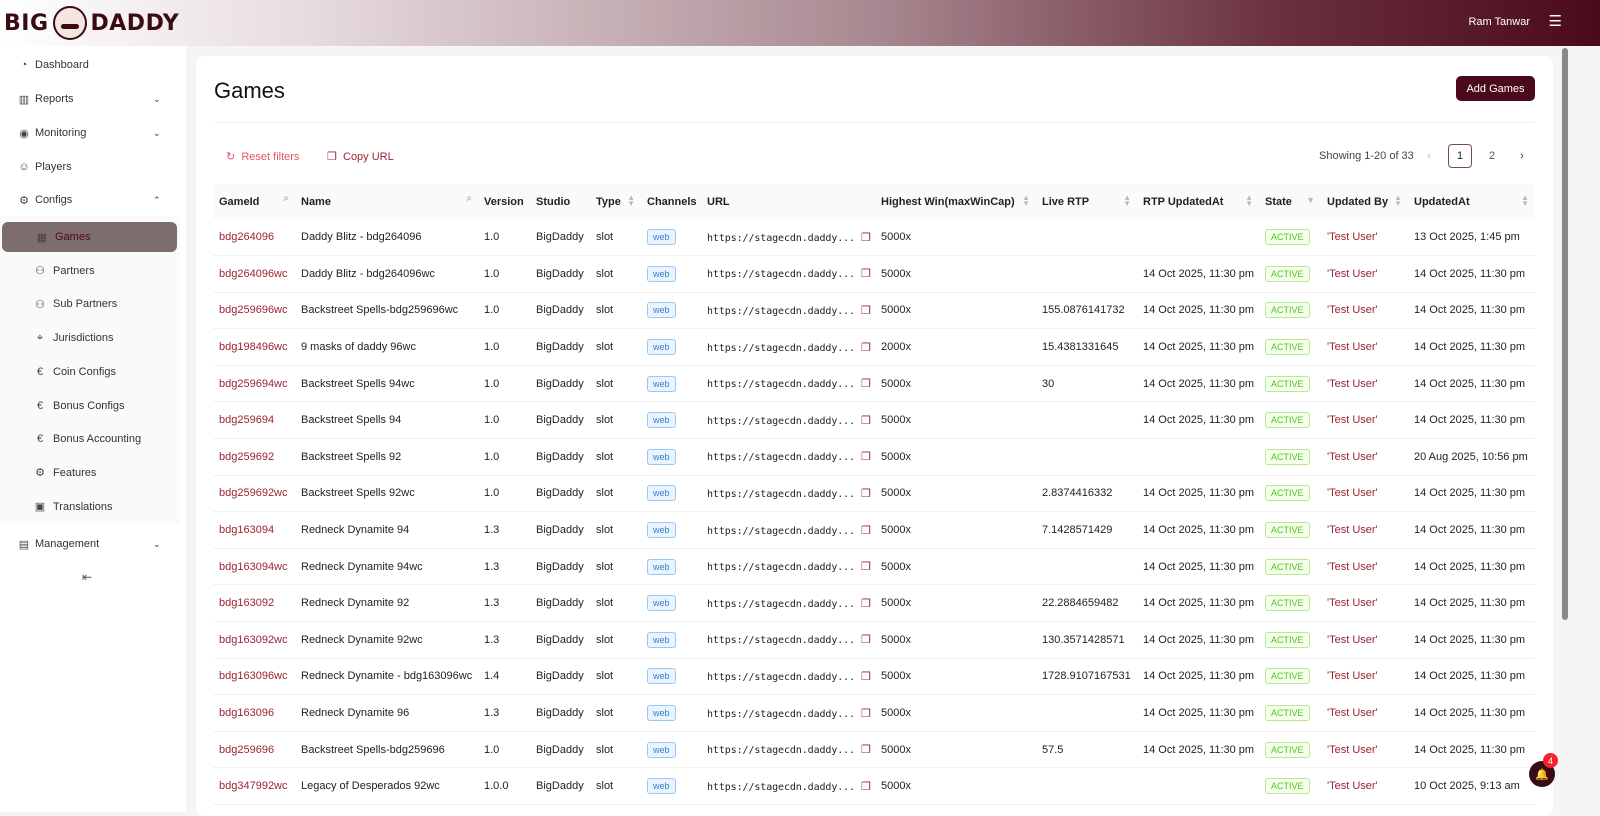 This screenshot has width=1600, height=816. I want to click on page-2-button: 2, so click(1492, 156).